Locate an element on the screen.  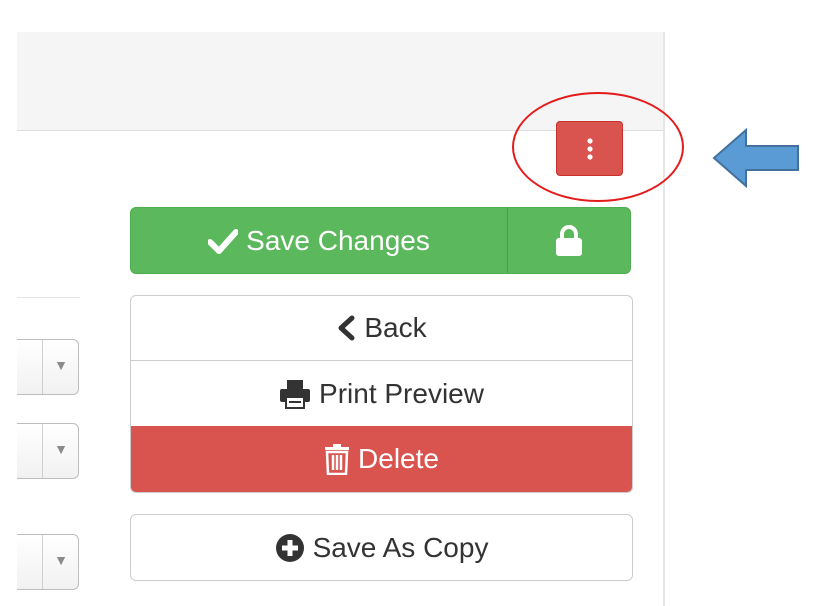
print-preview-button: Print Preview is located at coordinates (381, 393).